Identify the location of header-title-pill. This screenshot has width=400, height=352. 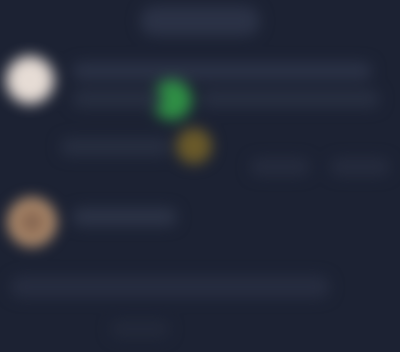
(200, 21).